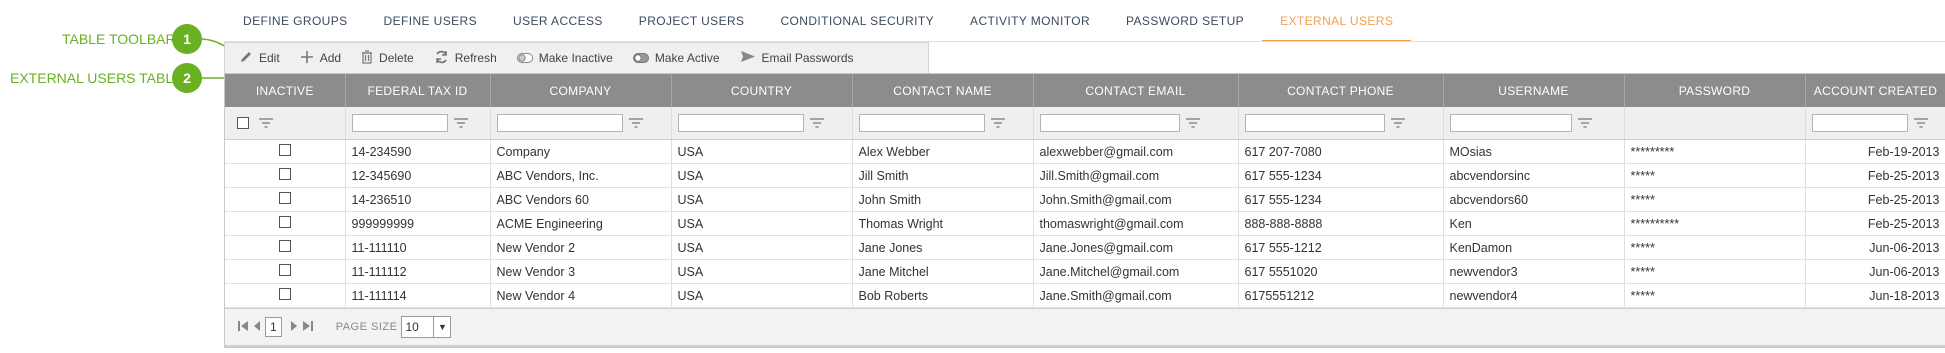 The image size is (1945, 353). Describe the element at coordinates (366, 327) in the screenshot. I see `page-size-label: PAGE SIZE` at that location.